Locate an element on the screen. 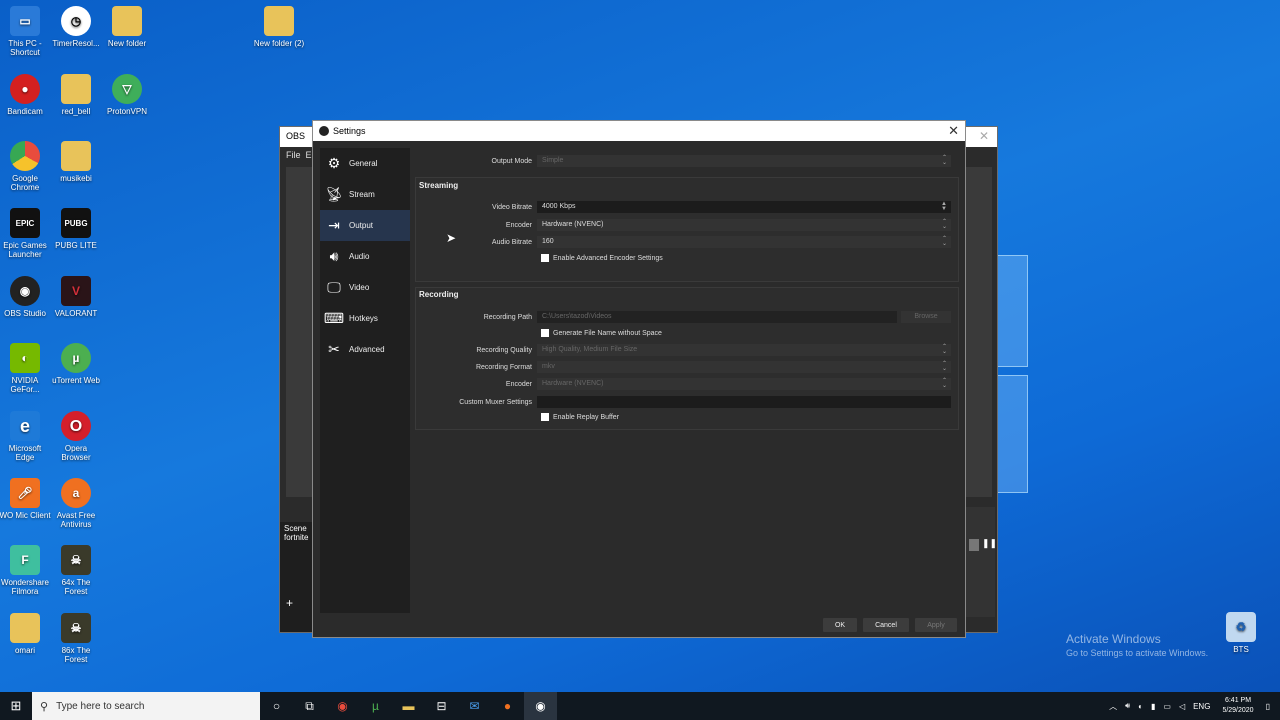  replay-buffer-row: Enable Replay Buffer is located at coordinates (580, 417).